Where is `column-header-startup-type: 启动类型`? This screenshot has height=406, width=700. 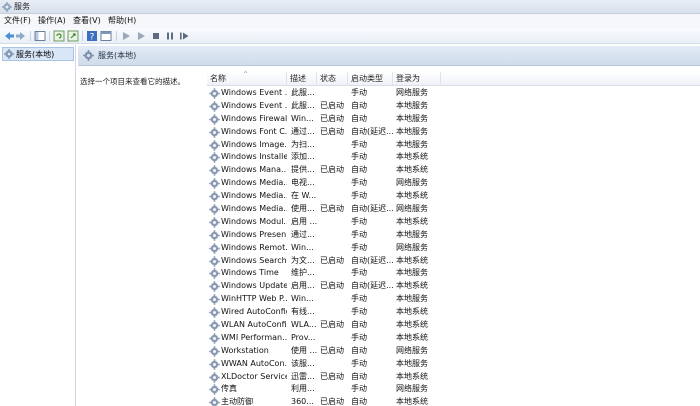 column-header-startup-type: 启动类型 is located at coordinates (370, 79).